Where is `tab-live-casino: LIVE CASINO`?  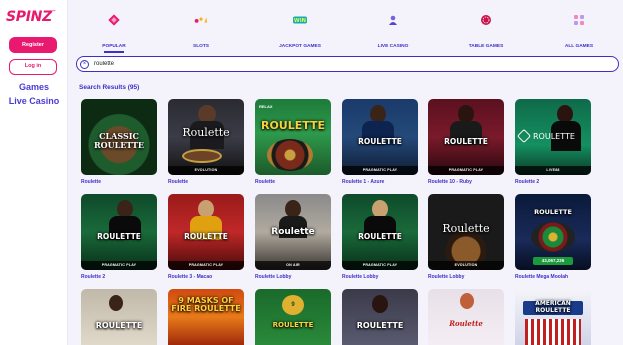
tab-live-casino: LIVE CASINO is located at coordinates (393, 27).